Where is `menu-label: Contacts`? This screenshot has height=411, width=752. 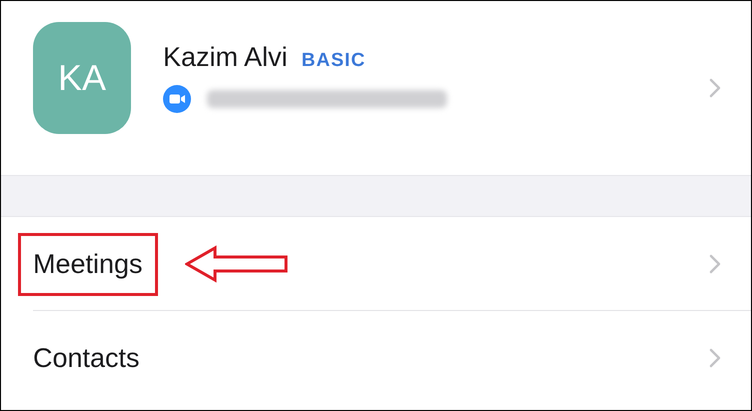
menu-label: Contacts is located at coordinates (86, 358).